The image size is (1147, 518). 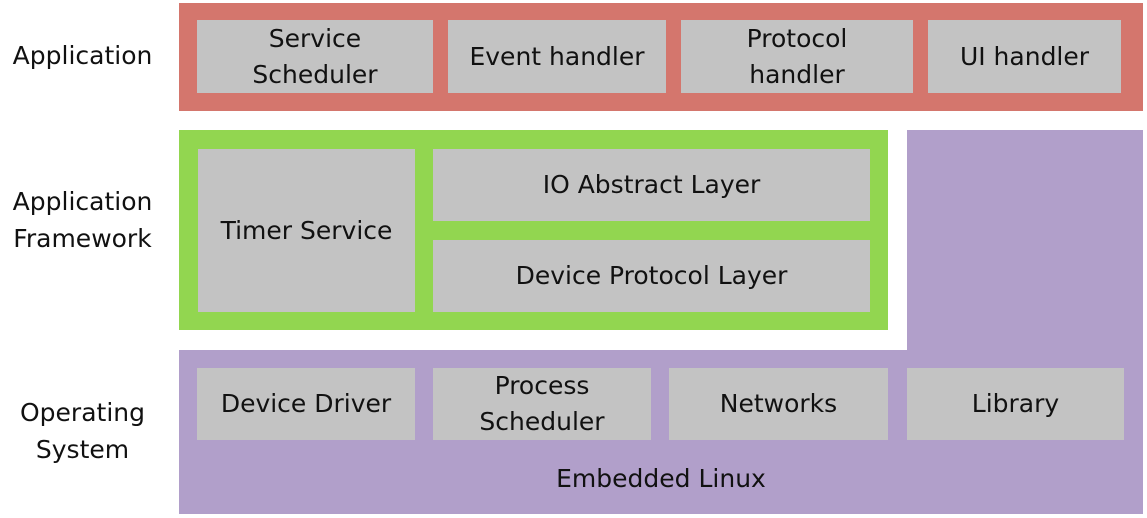 I want to click on module-io-abstract-layer: IO Abstract Layer, so click(x=651, y=185).